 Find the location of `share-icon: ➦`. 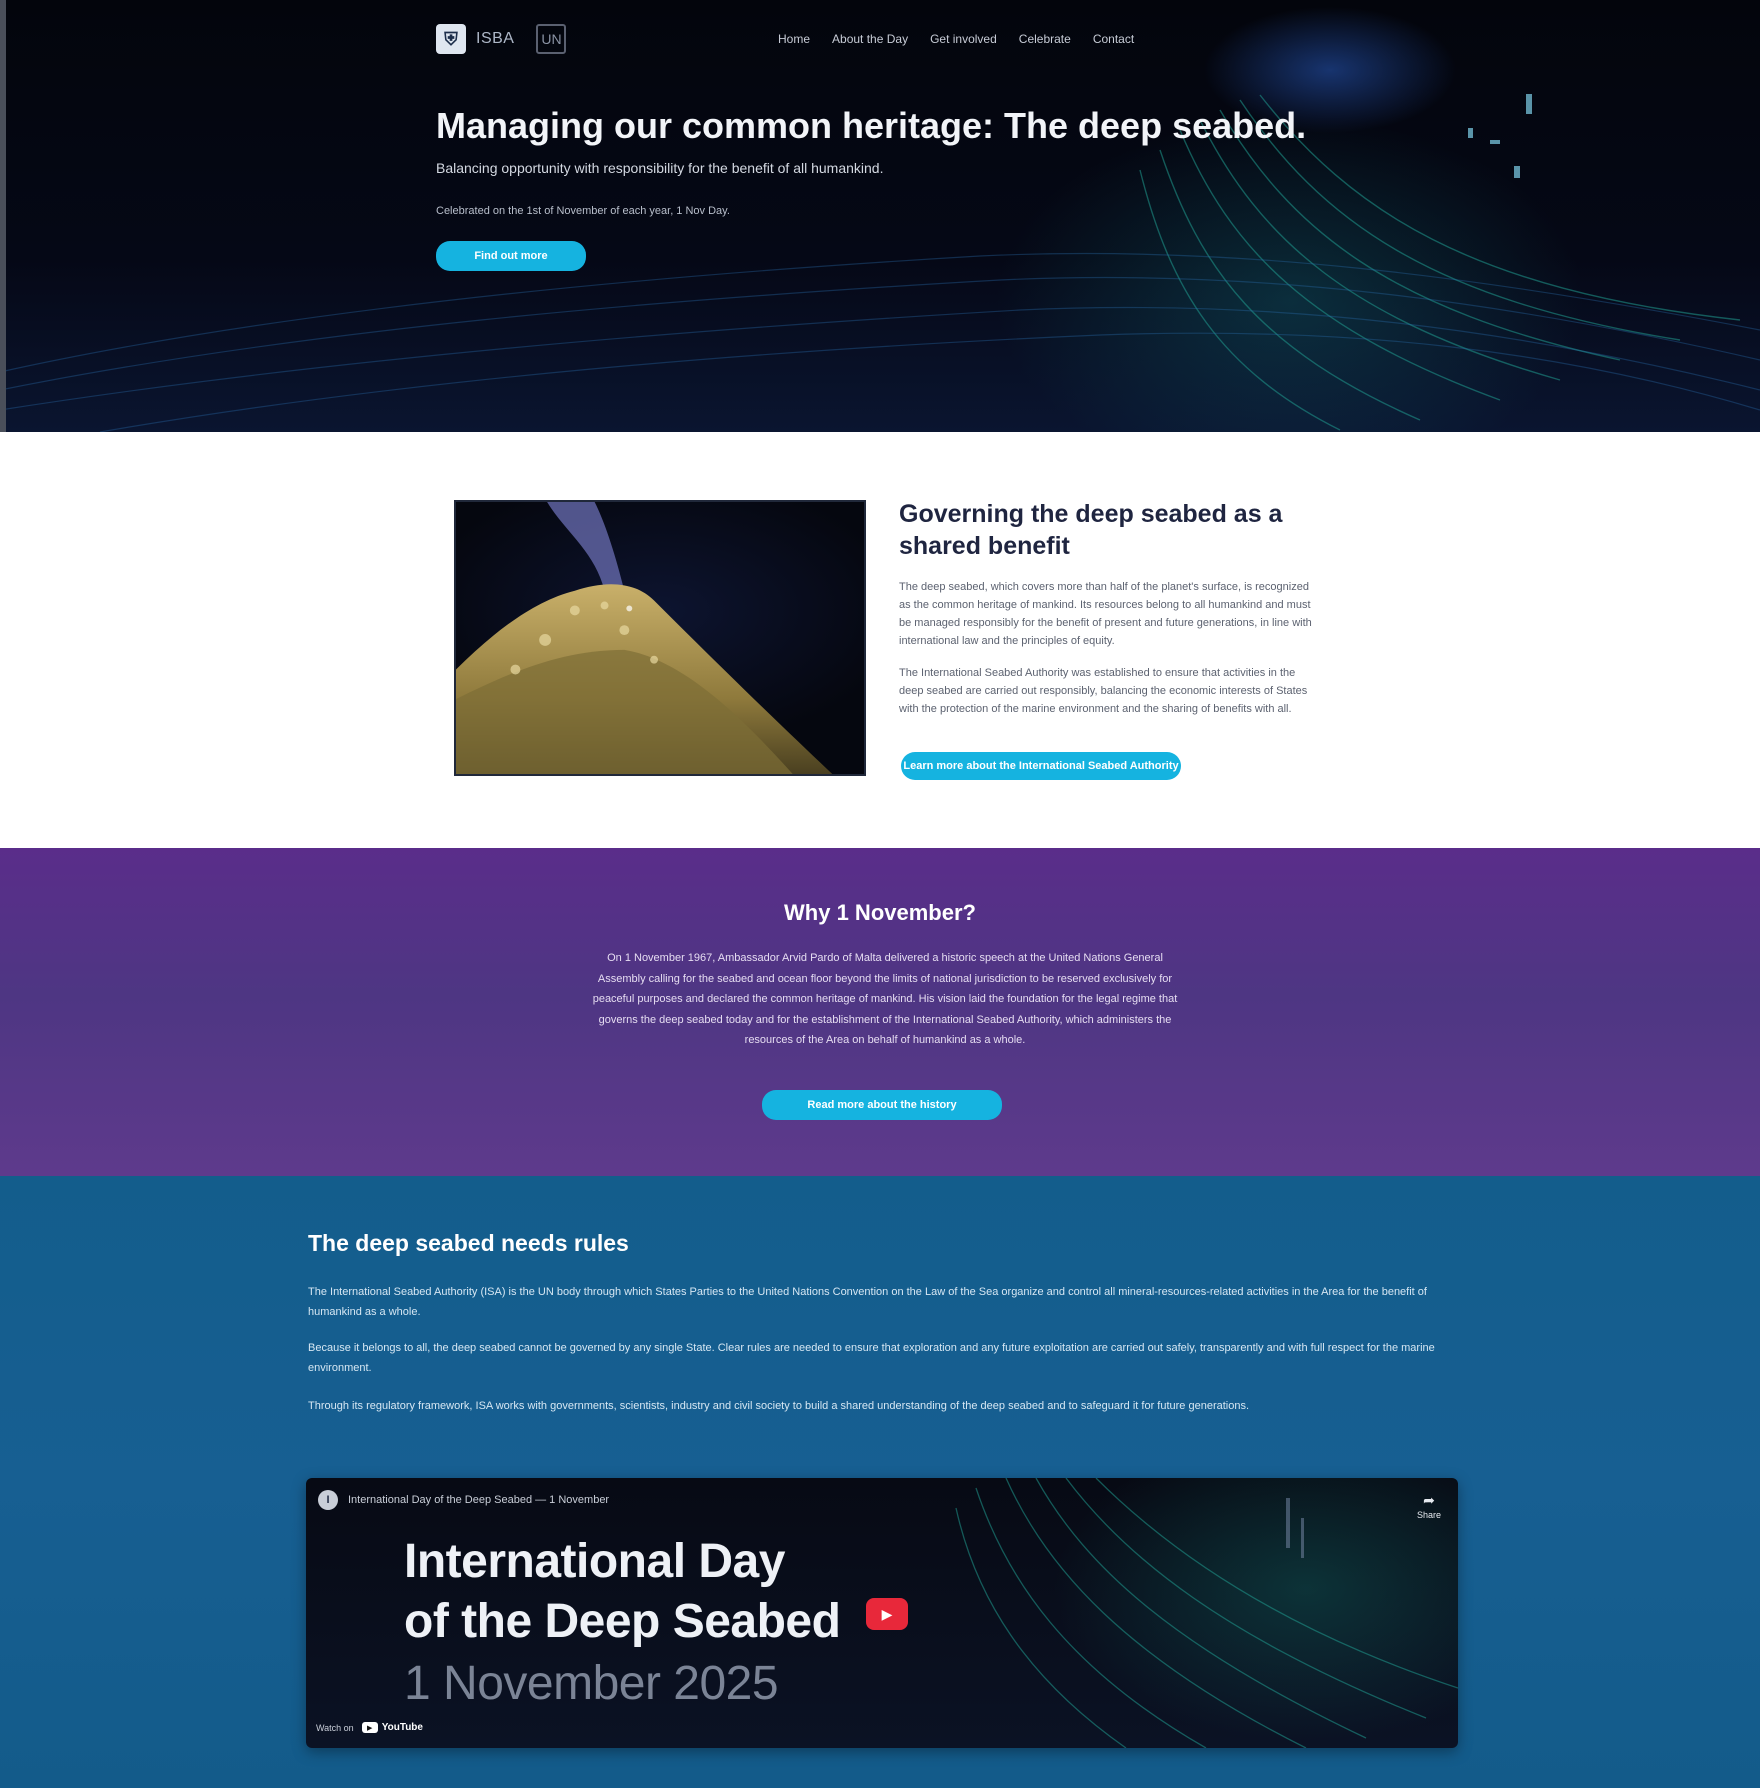

share-icon: ➦ is located at coordinates (1429, 1499).